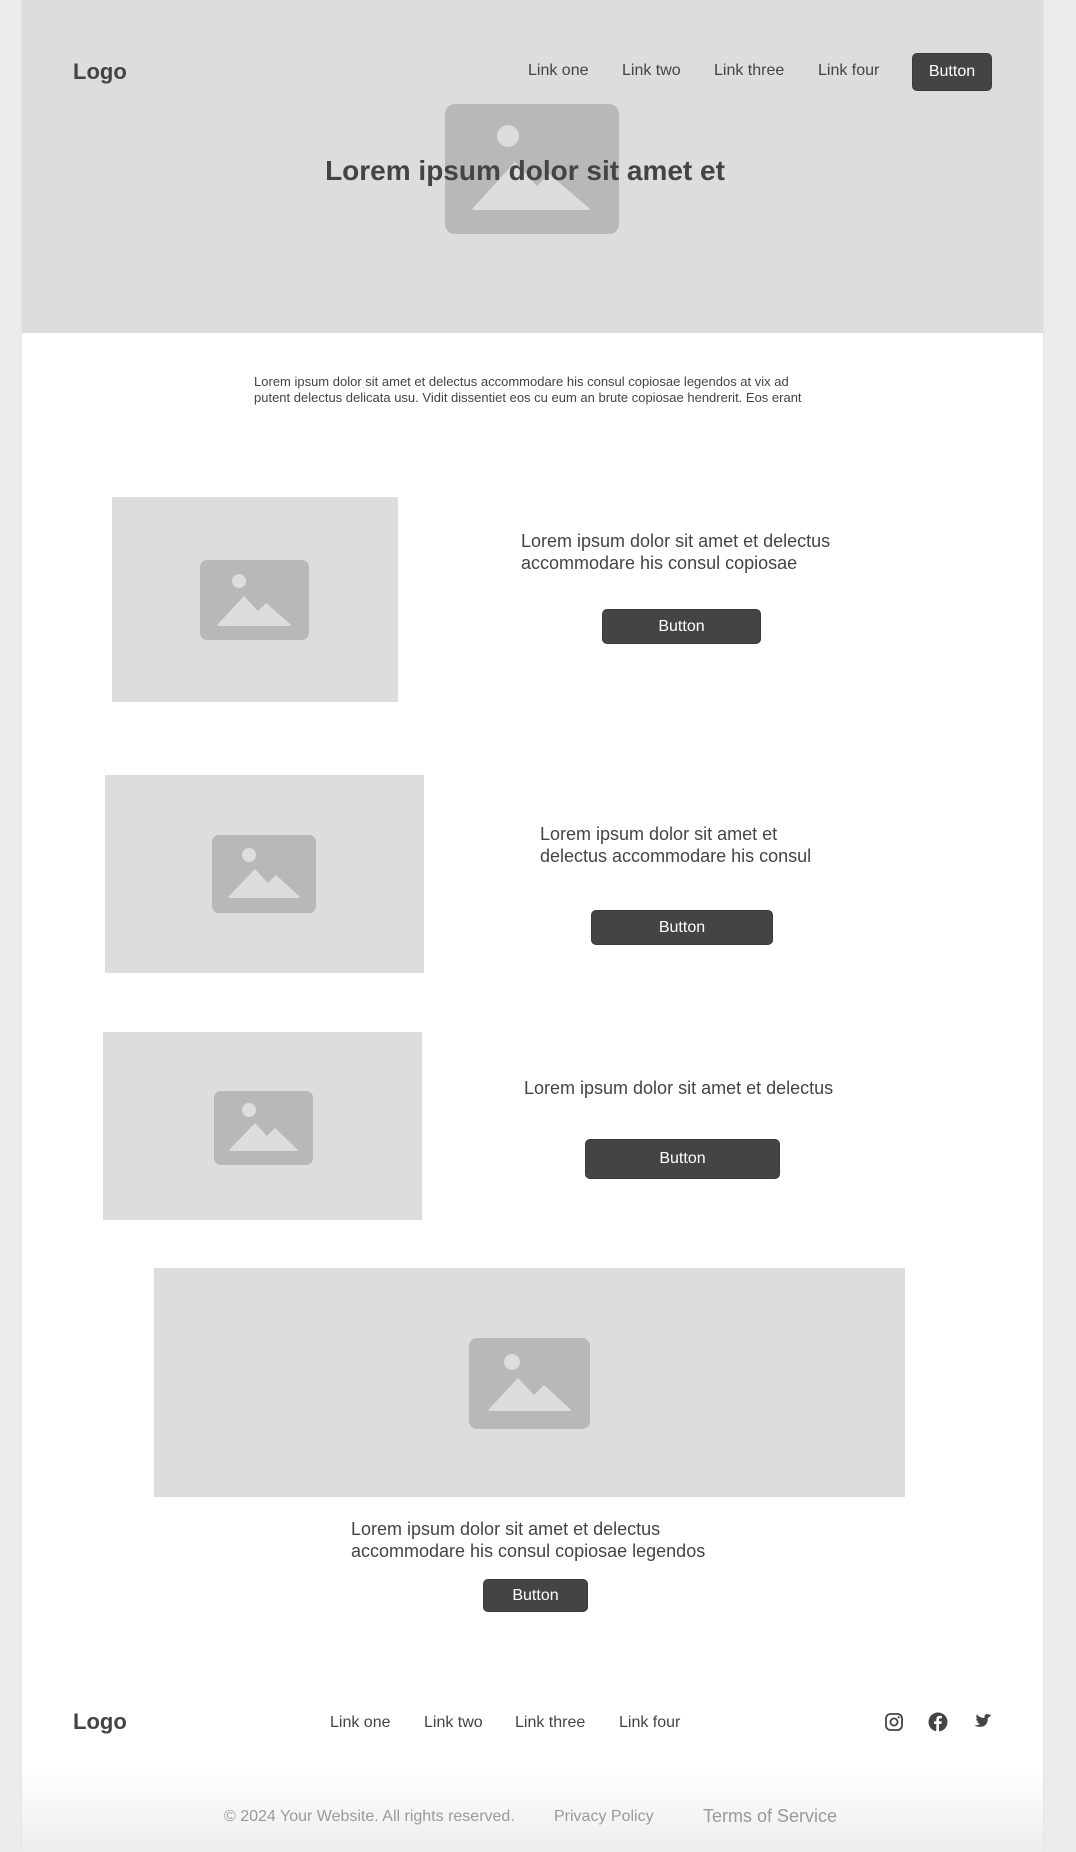 This screenshot has width=1076, height=1852. What do you see at coordinates (360, 1723) in the screenshot?
I see `footer-link-one: Link one` at bounding box center [360, 1723].